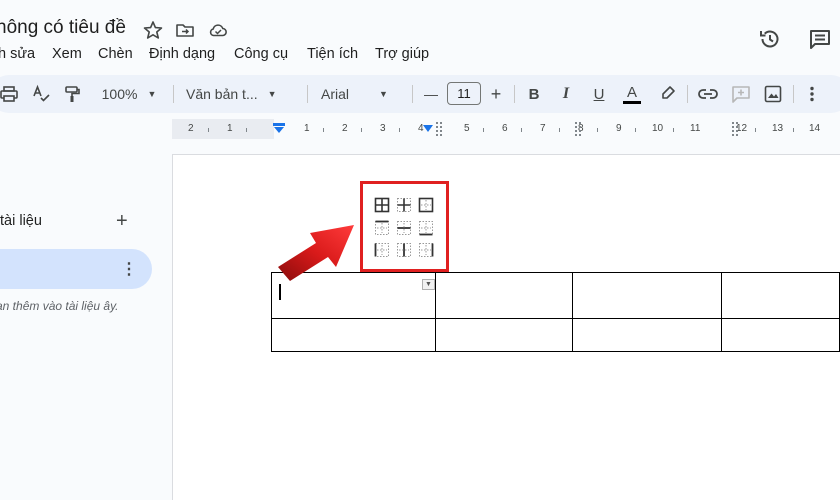  I want to click on top-border-icon, so click(382, 228).